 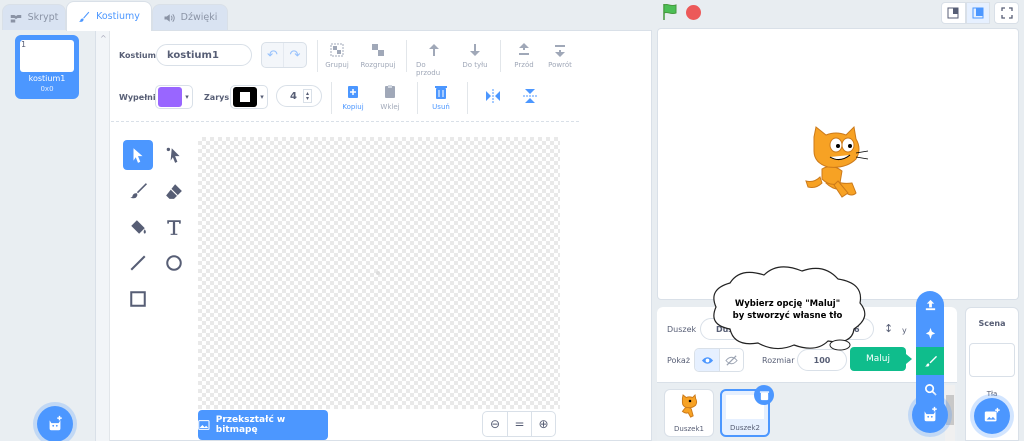 What do you see at coordinates (250, 425) in the screenshot?
I see `convert-to-bitmap-label: Przekształć w bitmapę` at bounding box center [250, 425].